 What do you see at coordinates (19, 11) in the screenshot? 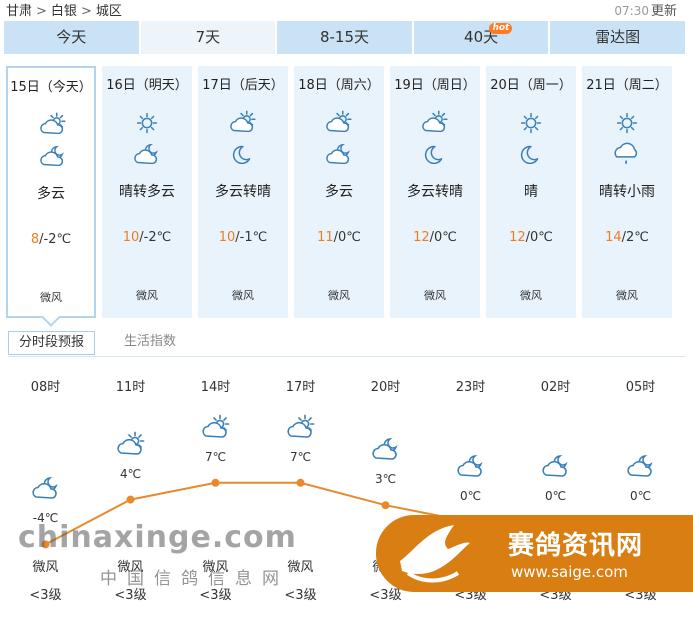
I see `breadcrumb-province: 甘肃` at bounding box center [19, 11].